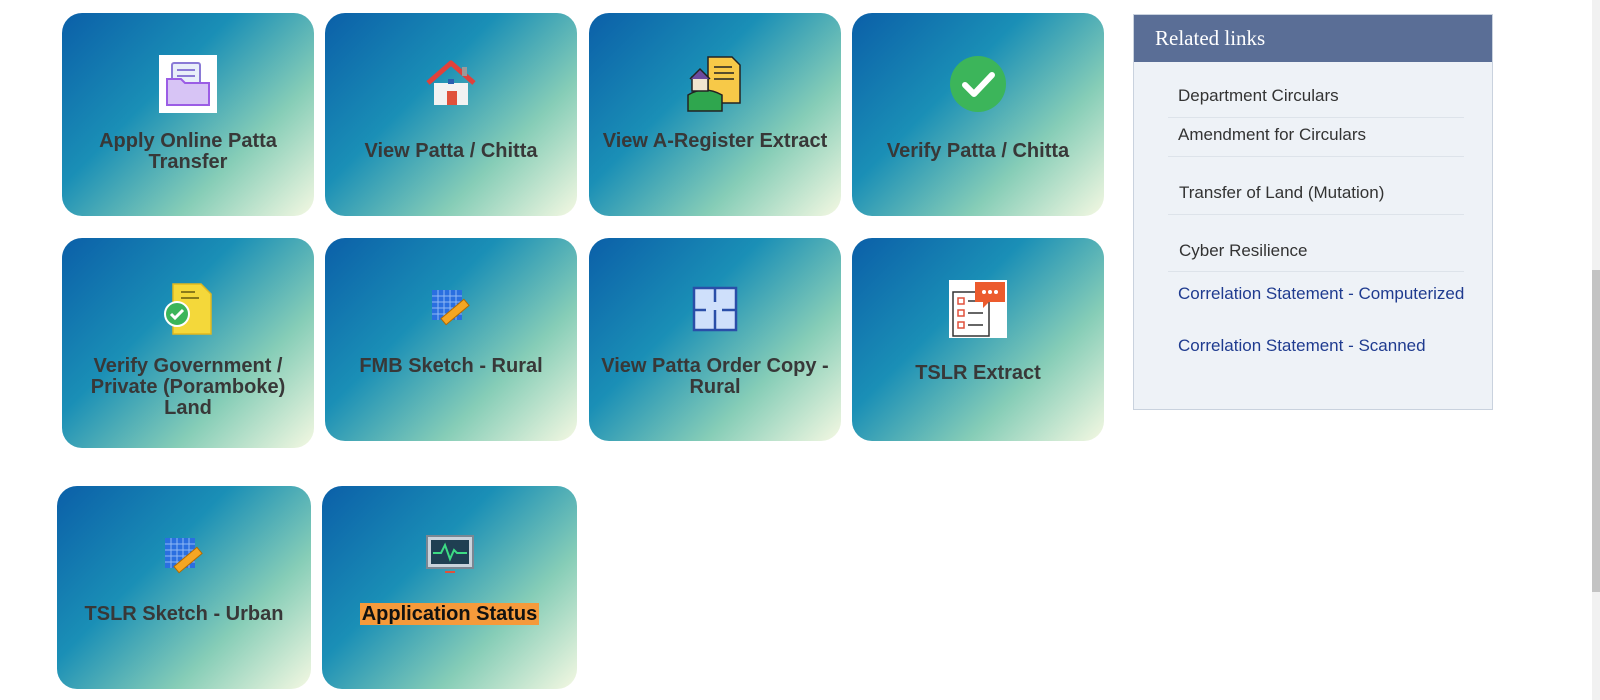  Describe the element at coordinates (715, 339) in the screenshot. I see `tile-view-patta-order-copy: View Patta Order Copy - Rural` at that location.